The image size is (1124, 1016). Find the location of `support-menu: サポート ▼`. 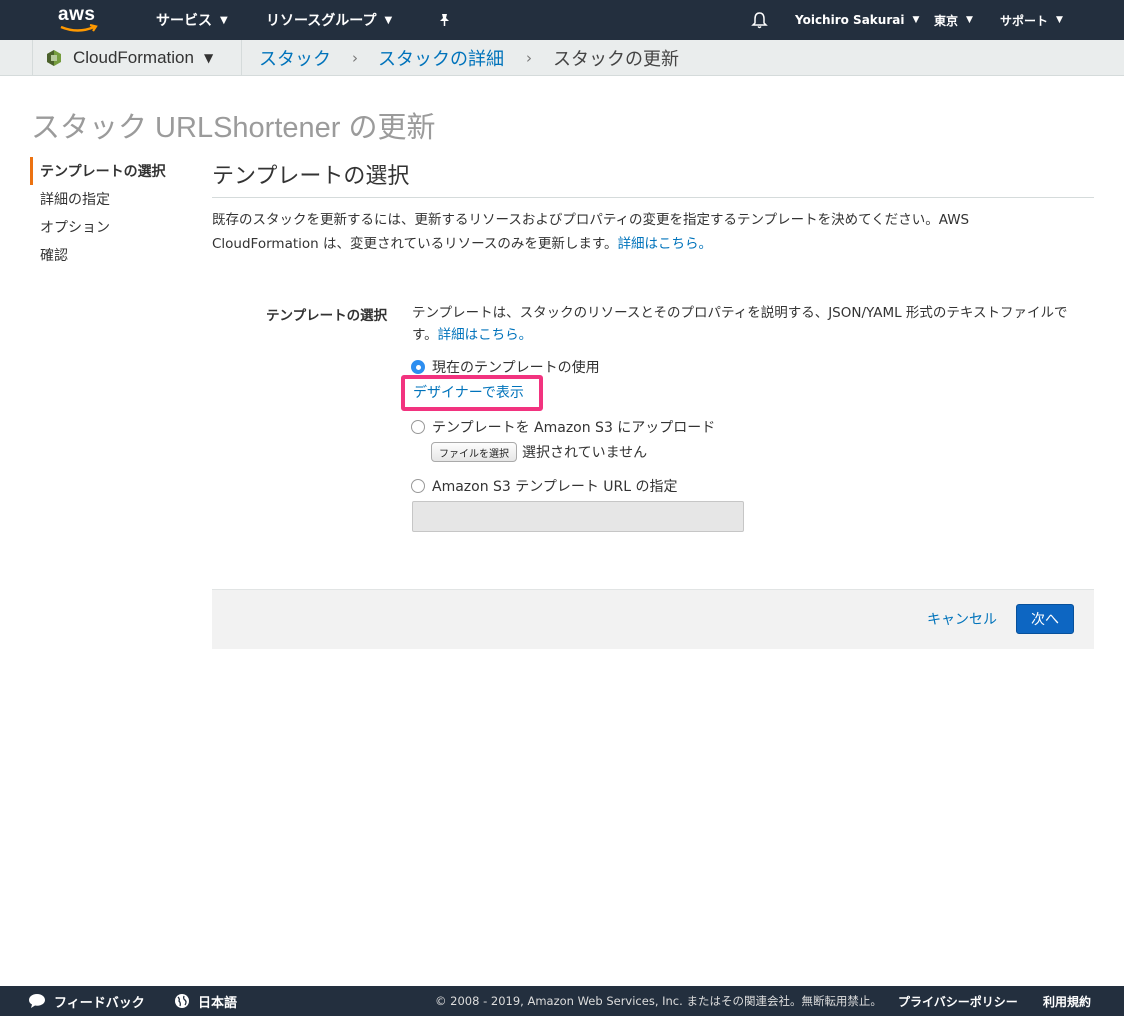

support-menu: サポート ▼ is located at coordinates (1031, 20).